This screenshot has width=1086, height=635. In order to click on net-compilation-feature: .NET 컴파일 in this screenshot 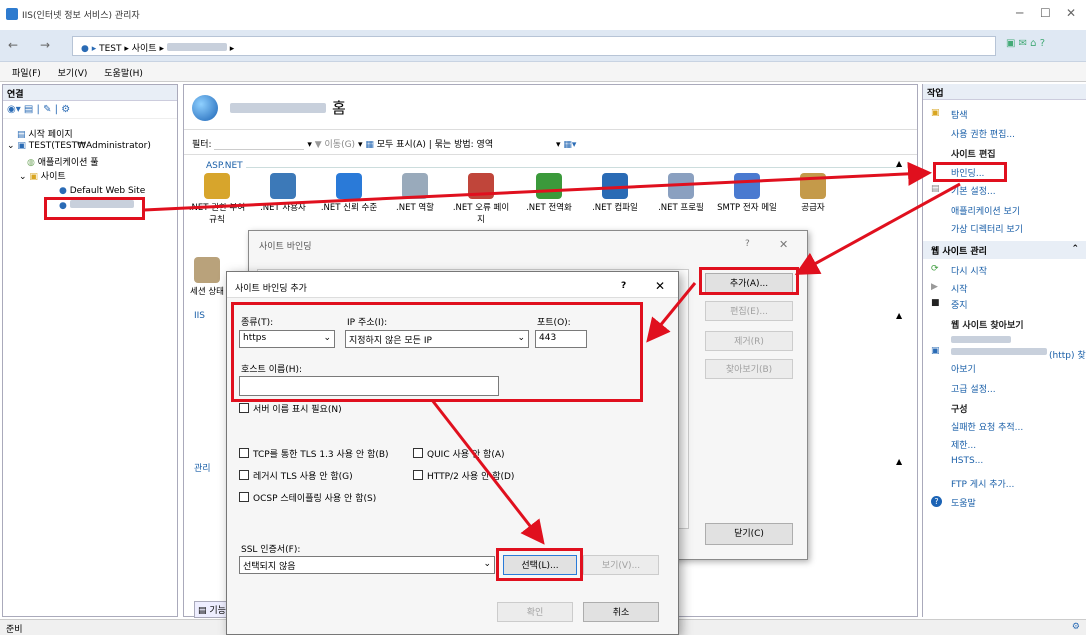, I will do `click(615, 193)`.